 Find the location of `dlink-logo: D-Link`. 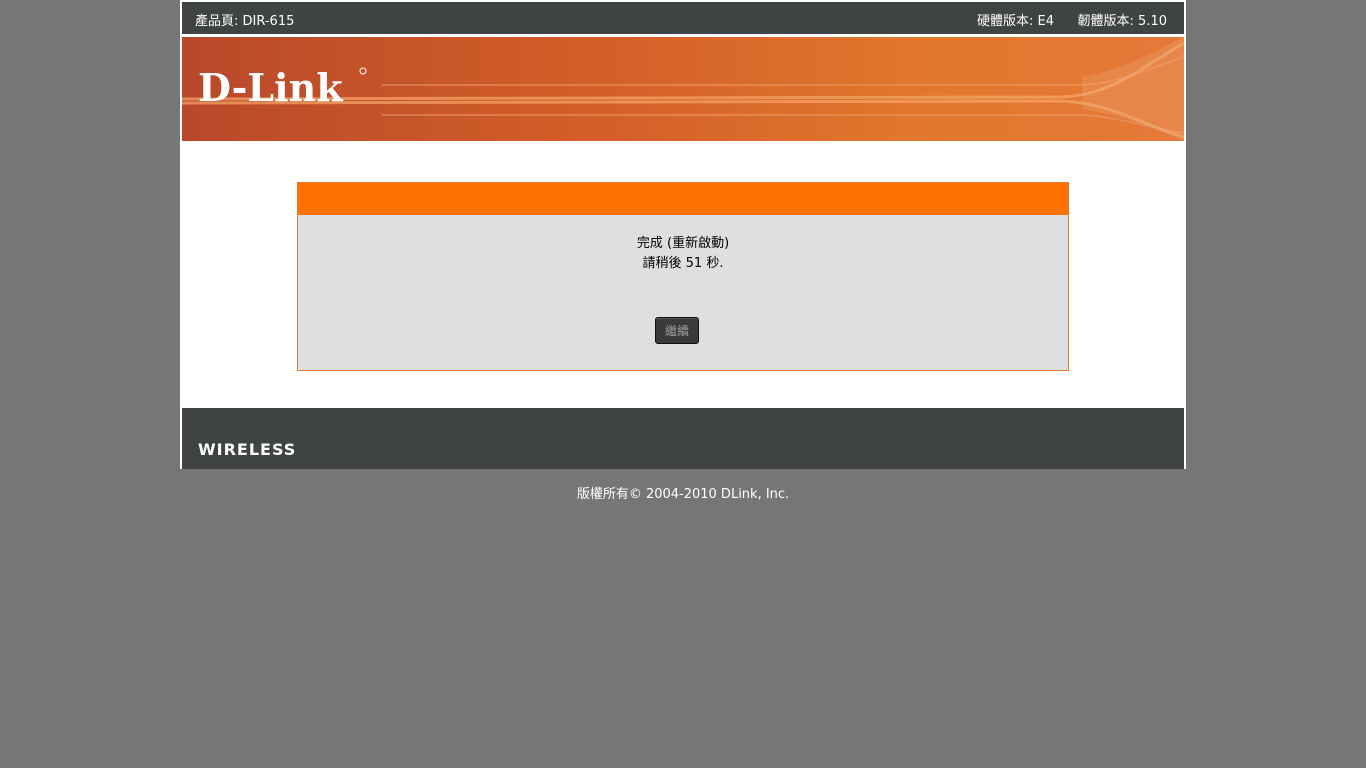

dlink-logo: D-Link is located at coordinates (282, 86).